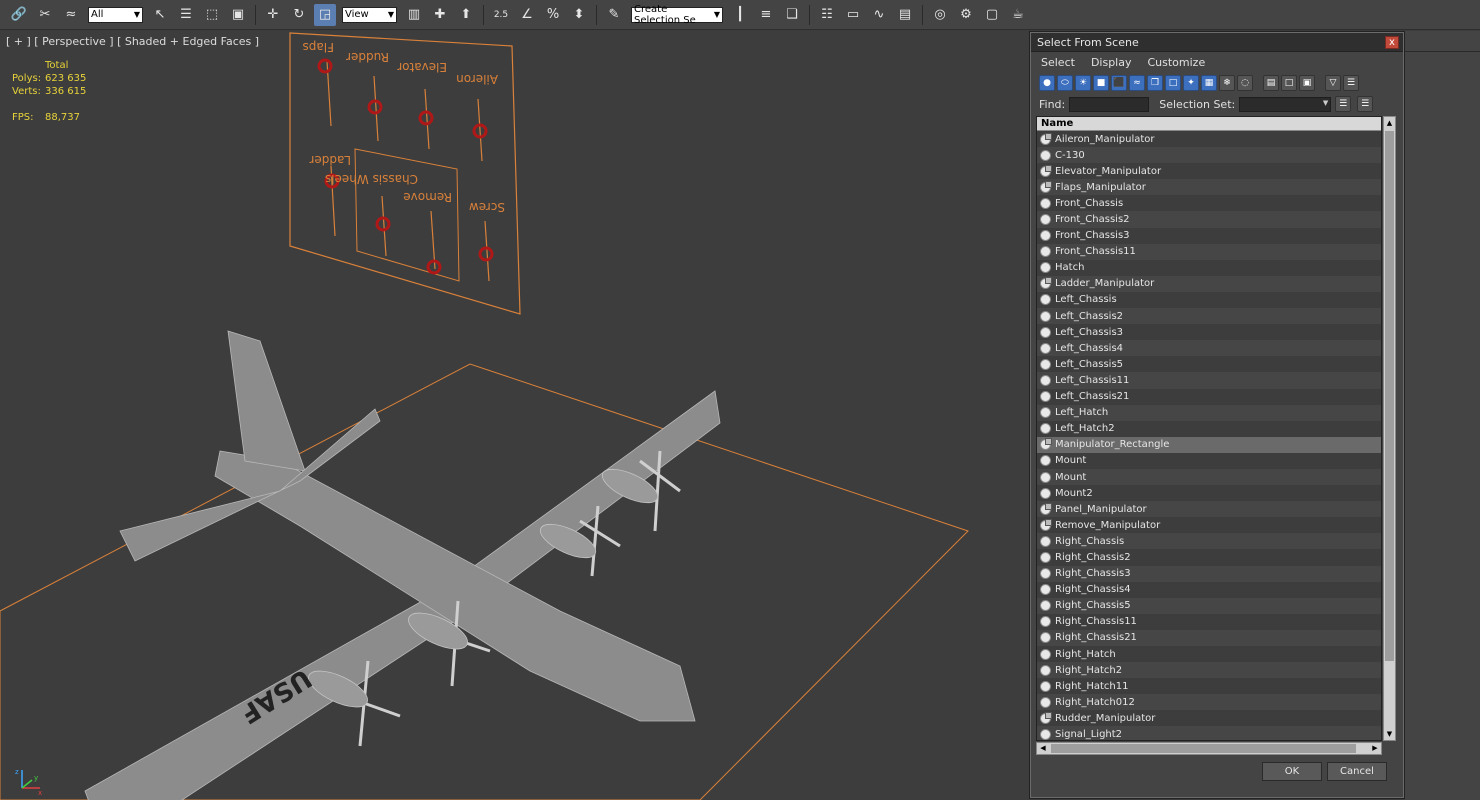  I want to click on list-item: Right_Hatch, so click(1209, 654).